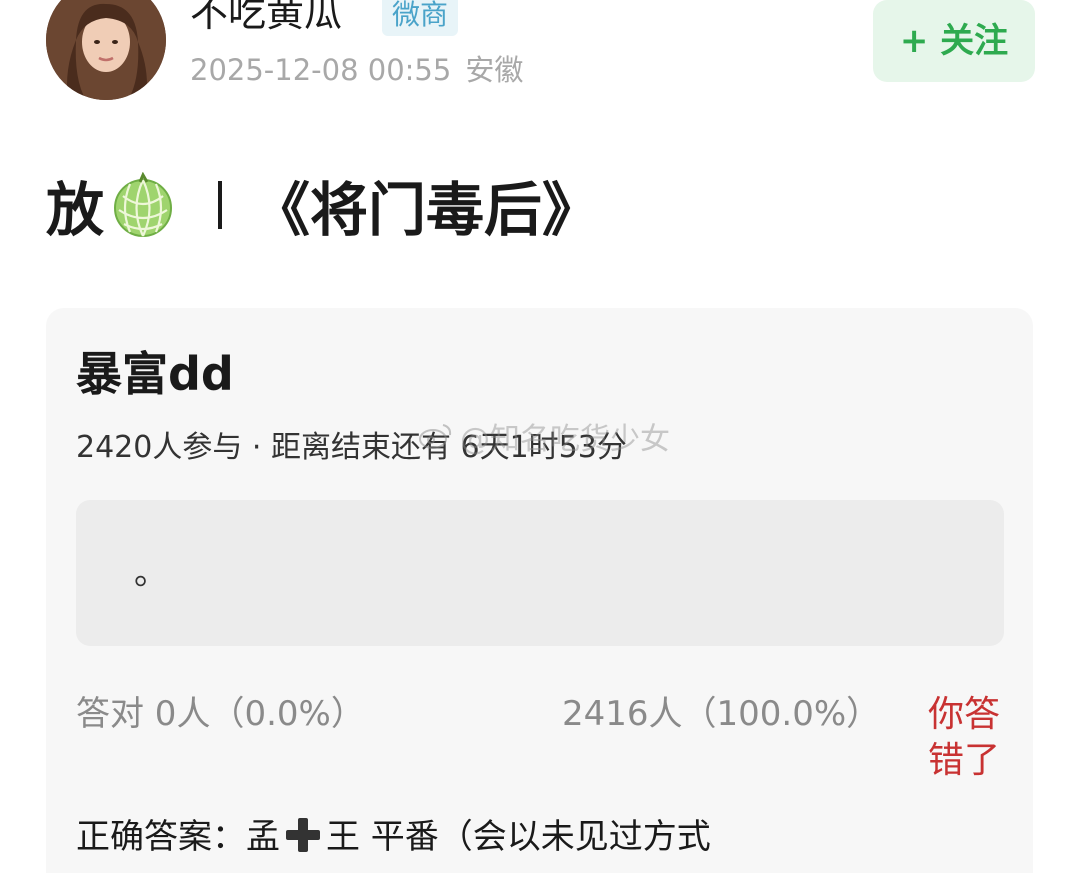 The height and width of the screenshot is (873, 1080). What do you see at coordinates (420, 18) in the screenshot?
I see `merchant-badge: 微商` at bounding box center [420, 18].